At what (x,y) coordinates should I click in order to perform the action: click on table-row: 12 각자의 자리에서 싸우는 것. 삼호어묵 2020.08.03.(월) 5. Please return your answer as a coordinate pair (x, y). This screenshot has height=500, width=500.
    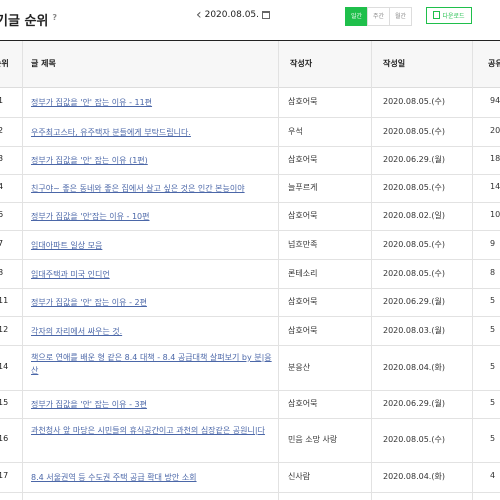
    Looking at the image, I should click on (250, 331).